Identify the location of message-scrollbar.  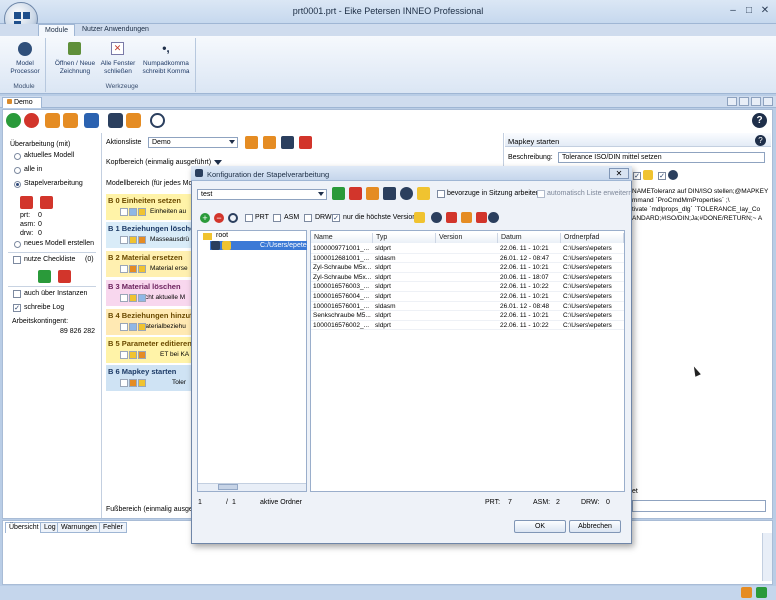
(767, 557).